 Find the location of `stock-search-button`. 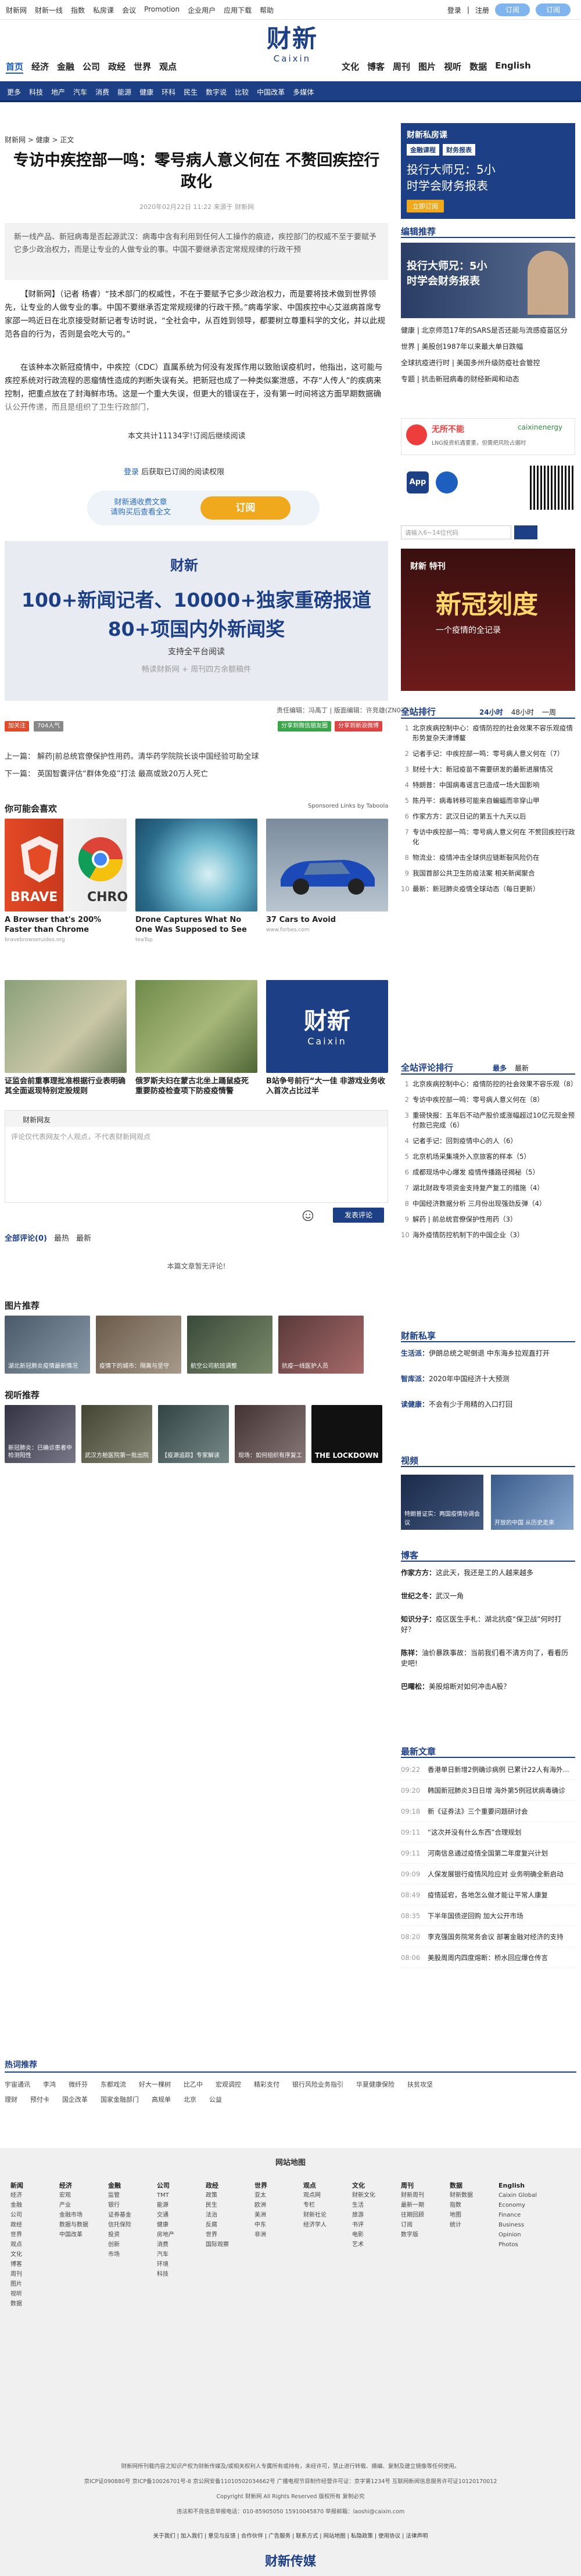

stock-search-button is located at coordinates (525, 532).